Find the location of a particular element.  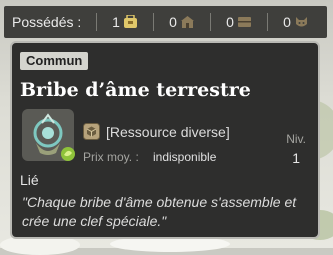

average-price-value: indisponible is located at coordinates (185, 157).